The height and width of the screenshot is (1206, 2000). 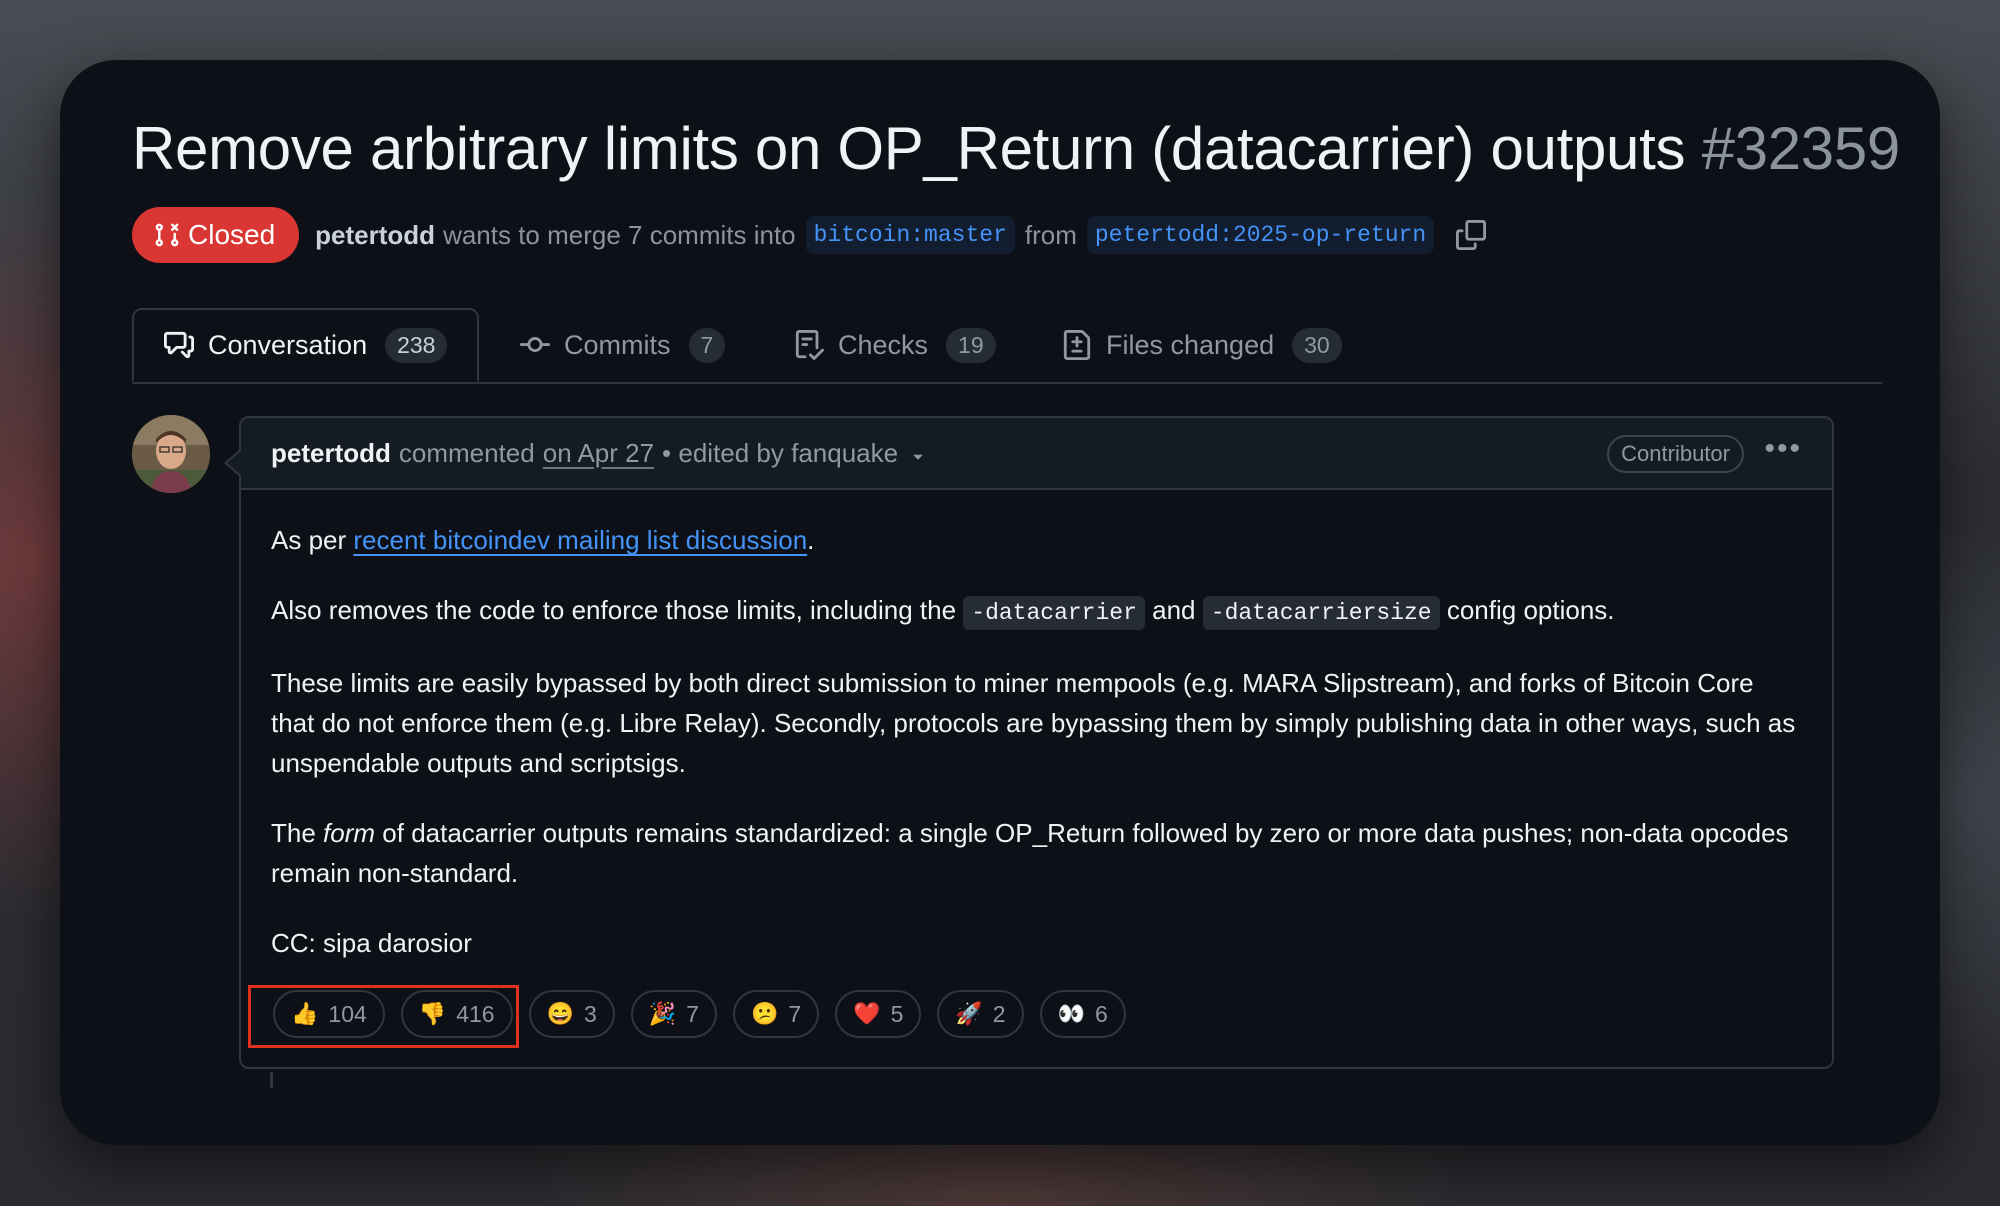 What do you see at coordinates (1054, 613) in the screenshot?
I see `code-datacarrier: -datacarrier` at bounding box center [1054, 613].